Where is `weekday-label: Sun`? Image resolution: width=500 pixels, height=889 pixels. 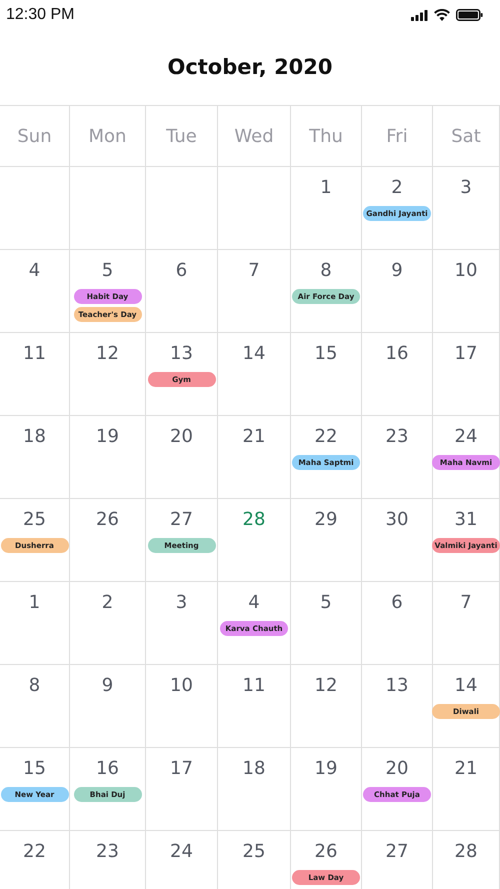
weekday-label: Sun is located at coordinates (34, 136).